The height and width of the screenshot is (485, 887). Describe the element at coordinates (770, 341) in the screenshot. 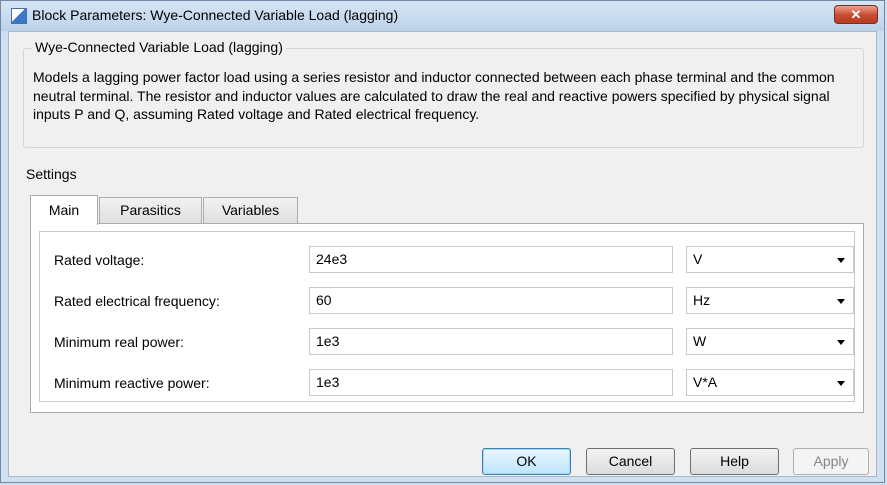

I see `min-real-power-unit-select: W` at that location.